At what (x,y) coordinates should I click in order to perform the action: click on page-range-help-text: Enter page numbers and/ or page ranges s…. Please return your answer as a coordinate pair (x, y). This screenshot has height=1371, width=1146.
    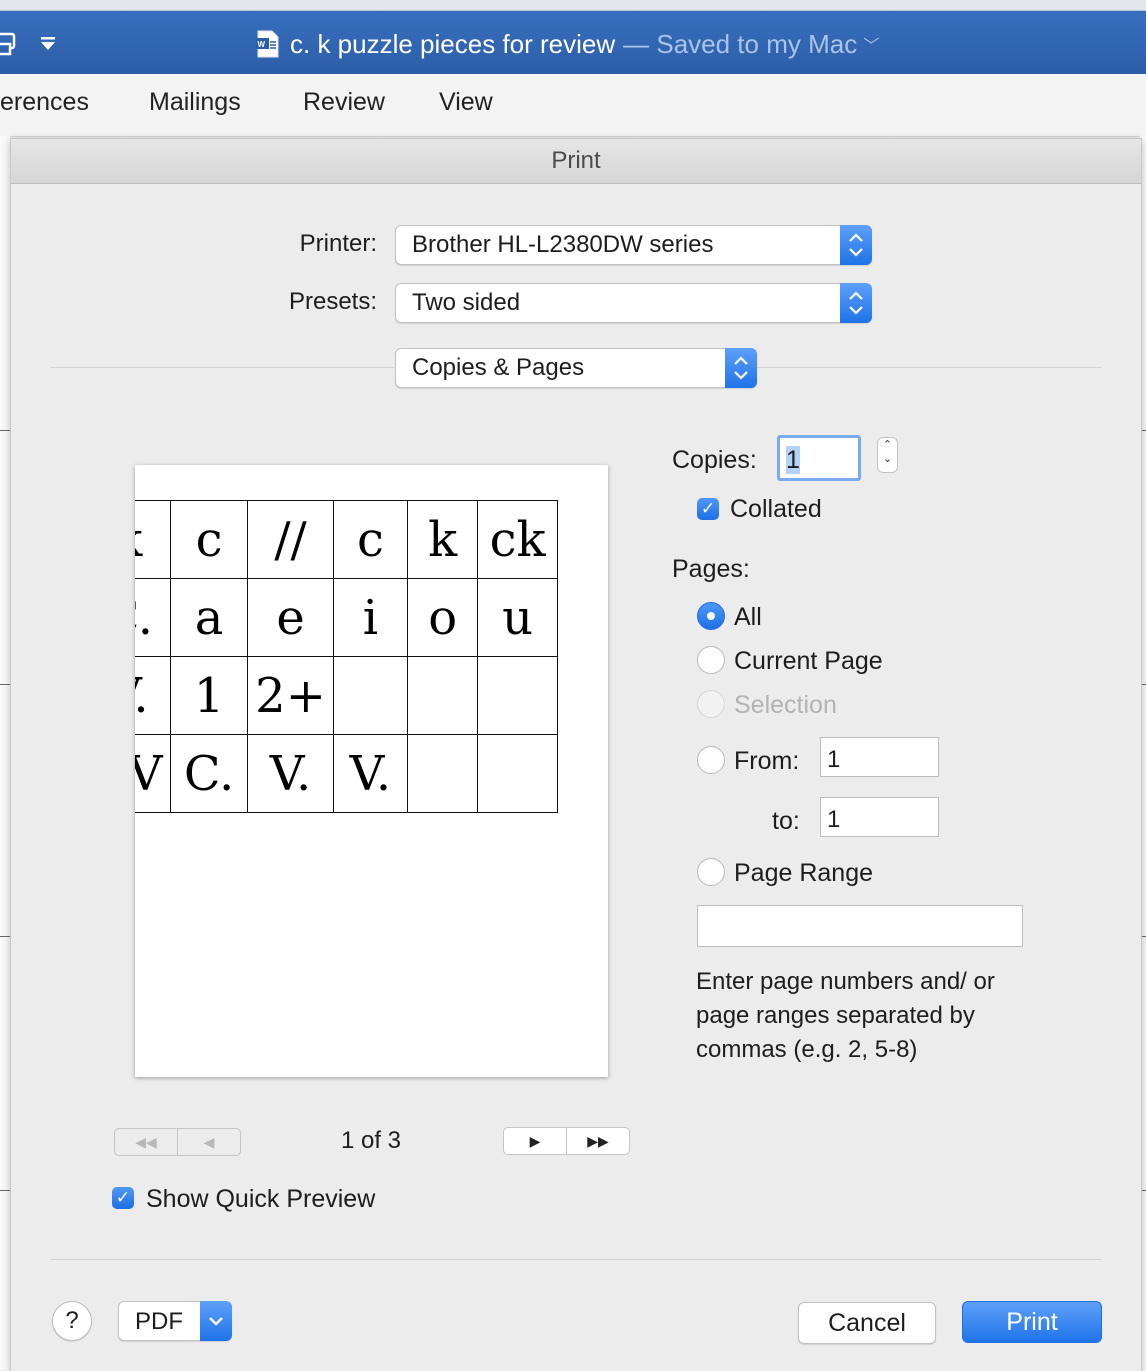
    Looking at the image, I should click on (845, 1015).